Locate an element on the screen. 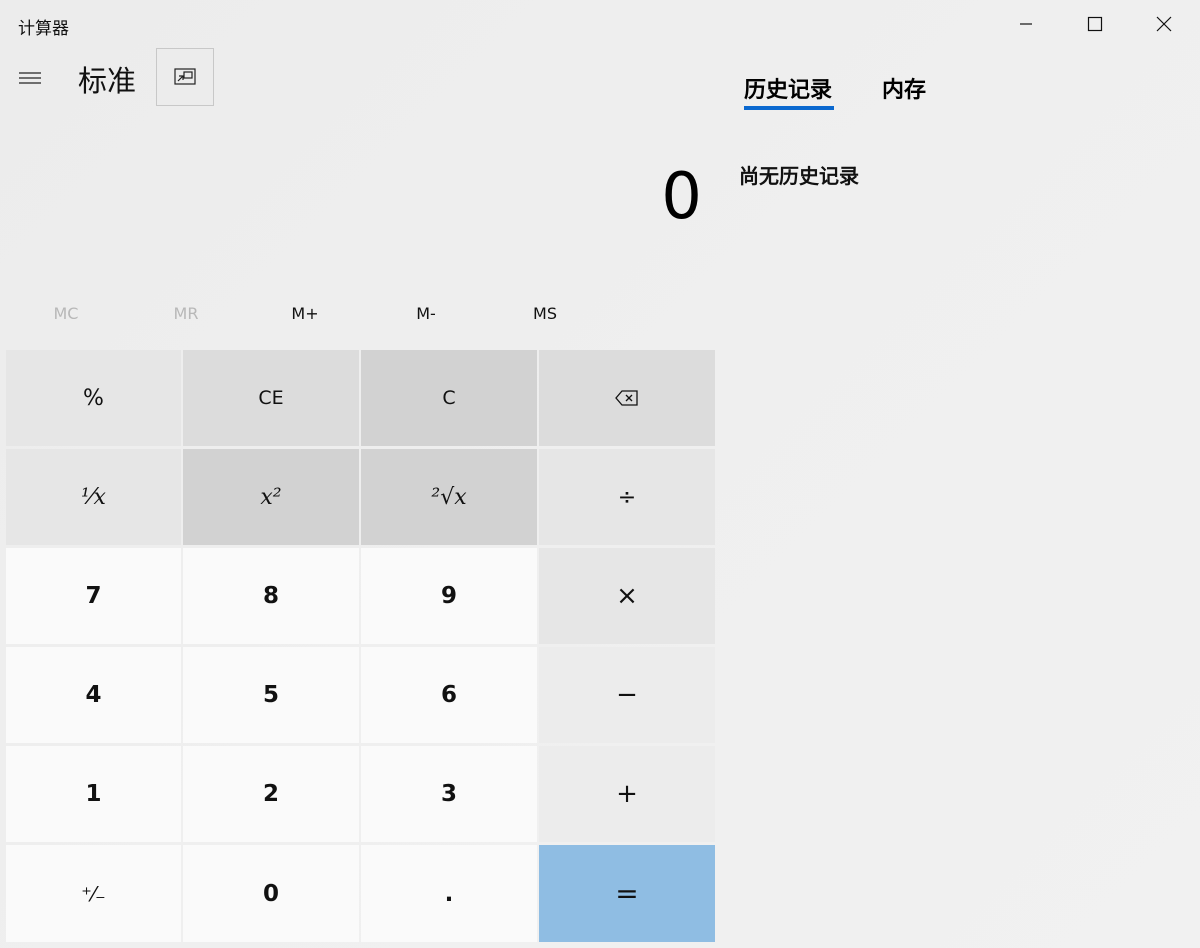  digit-4-button: 4 is located at coordinates (93, 695).